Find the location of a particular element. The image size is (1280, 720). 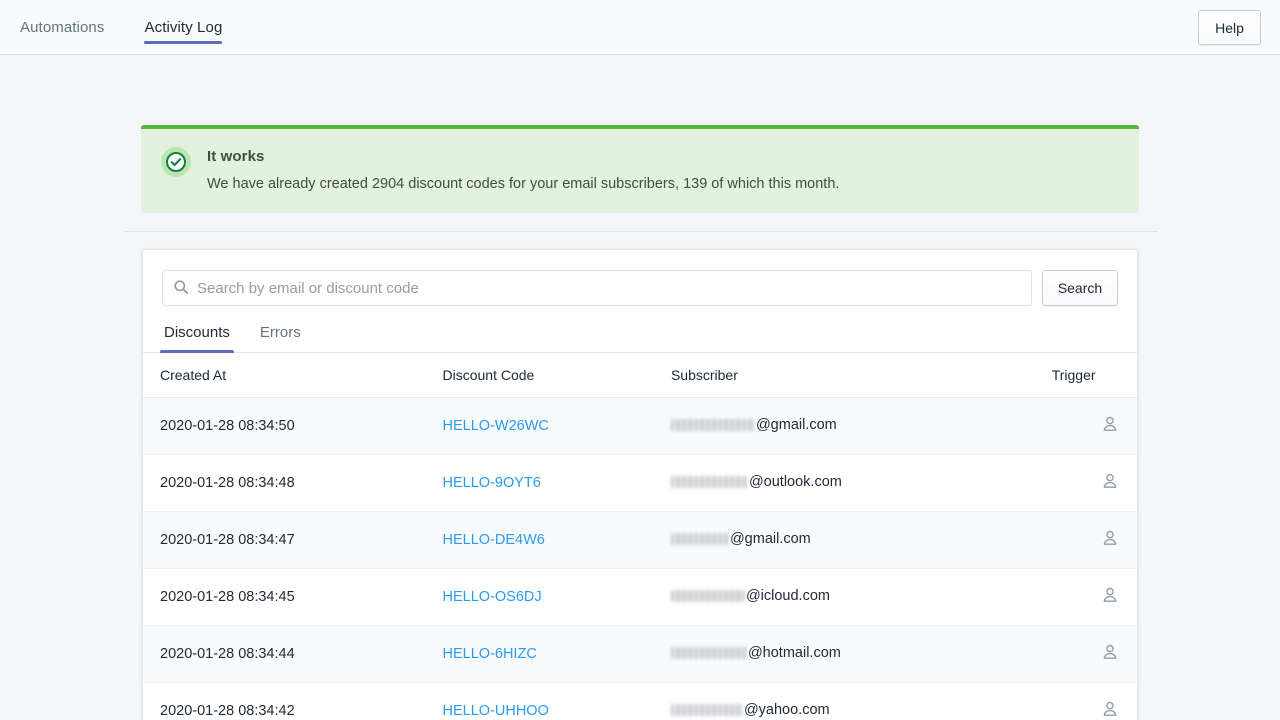

top-tab-automations: Automations is located at coordinates (62, 27).